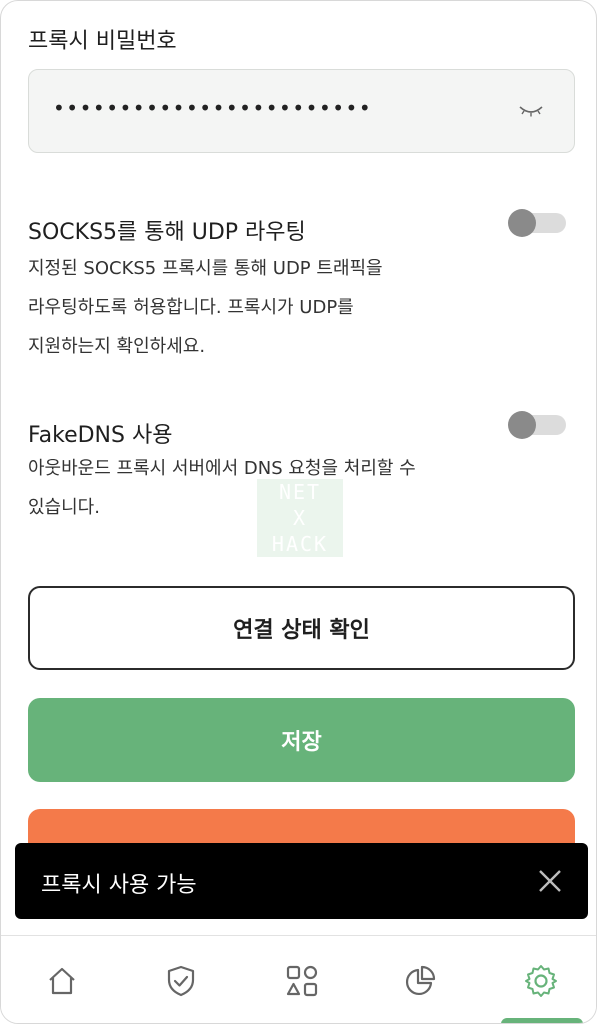 The image size is (597, 1024). Describe the element at coordinates (301, 881) in the screenshot. I see `snackbar: 프록시 사용 가능` at that location.